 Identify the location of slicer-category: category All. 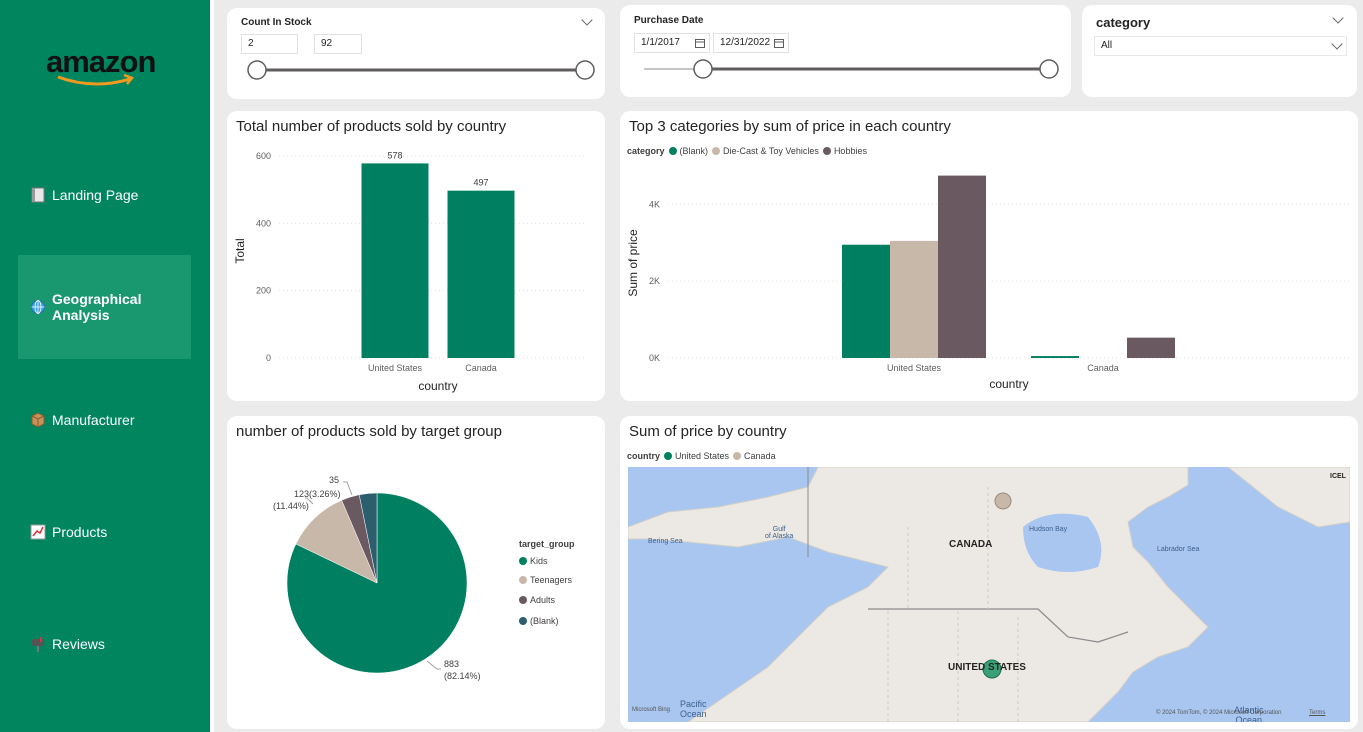
(1219, 51).